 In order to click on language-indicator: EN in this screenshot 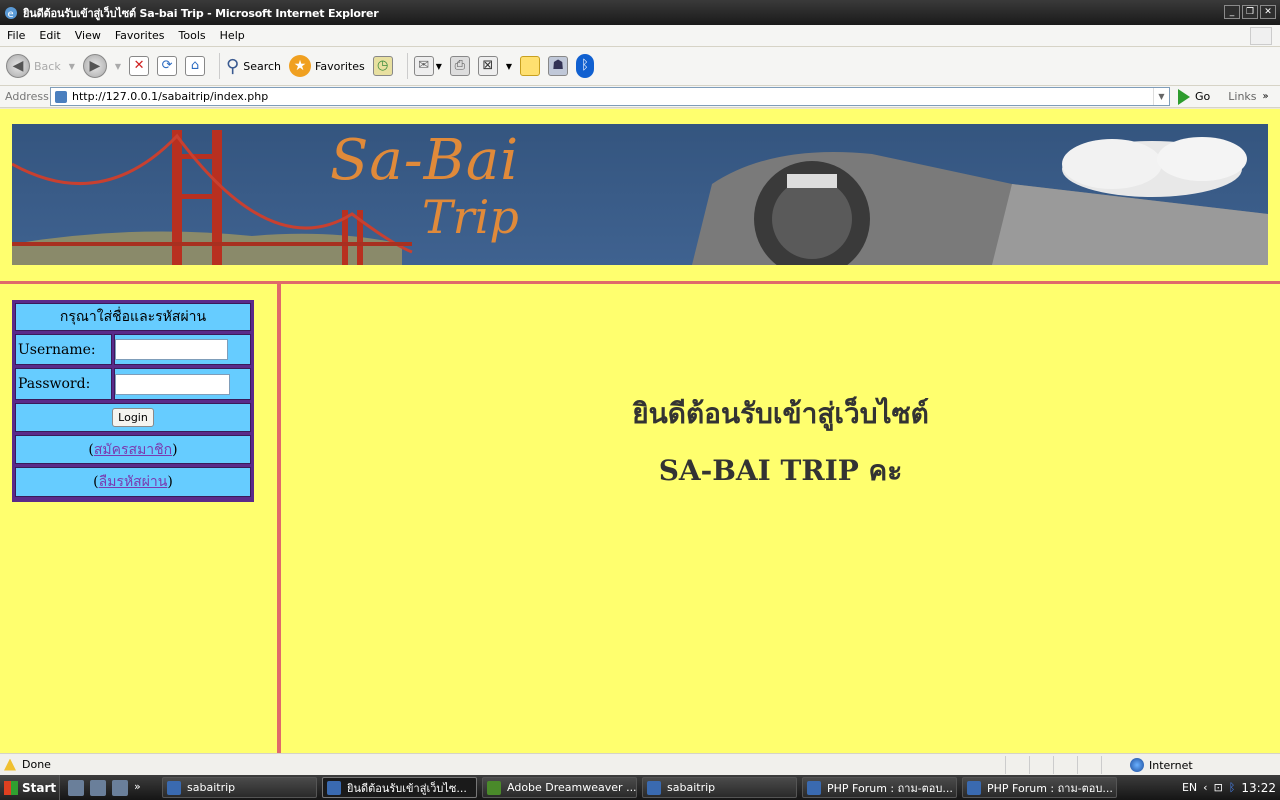, I will do `click(1189, 787)`.